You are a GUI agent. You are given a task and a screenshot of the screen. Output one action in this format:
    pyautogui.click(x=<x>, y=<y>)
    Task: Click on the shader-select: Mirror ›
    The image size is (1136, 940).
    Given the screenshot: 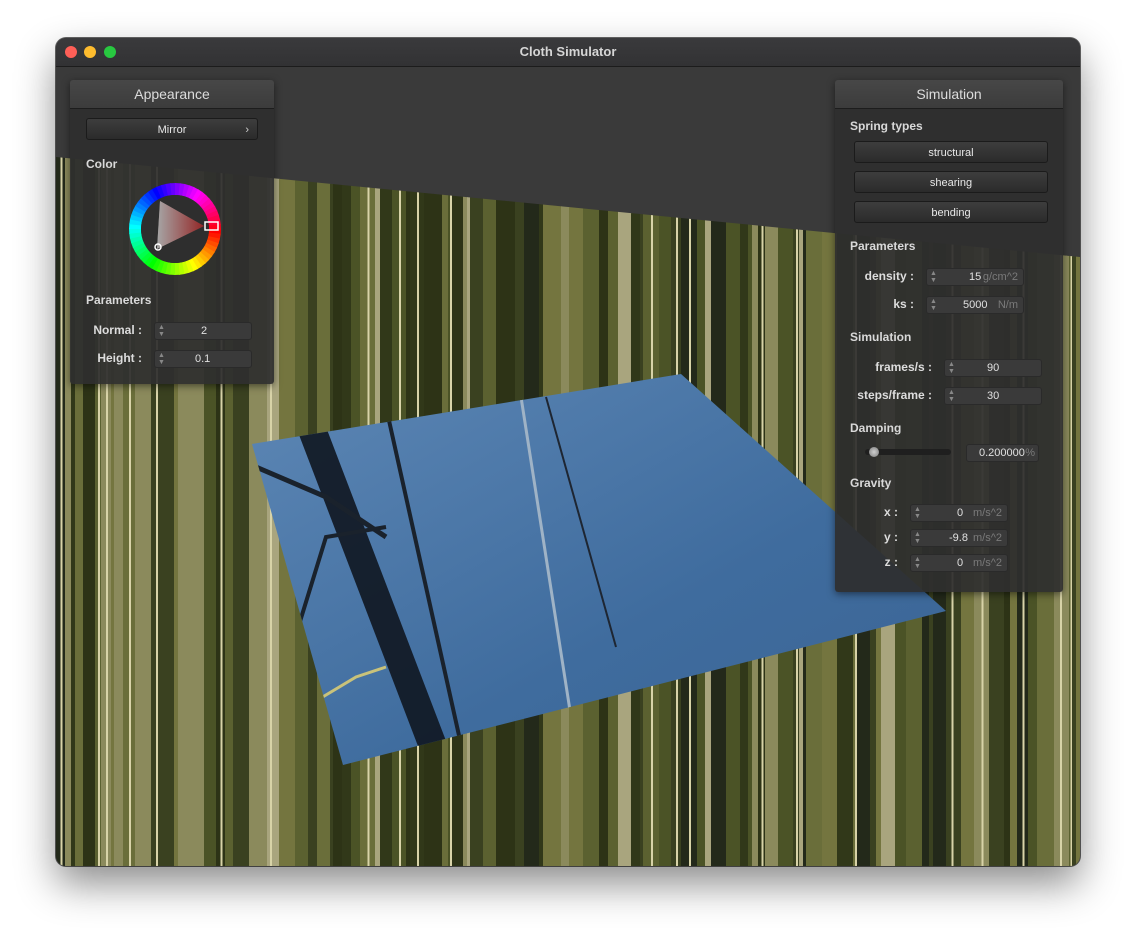 What is the action you would take?
    pyautogui.click(x=172, y=129)
    